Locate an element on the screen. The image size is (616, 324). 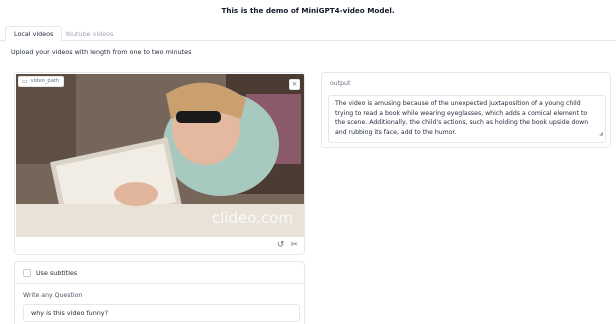
tab-youtube-videos: Youtube videos is located at coordinates (89, 33).